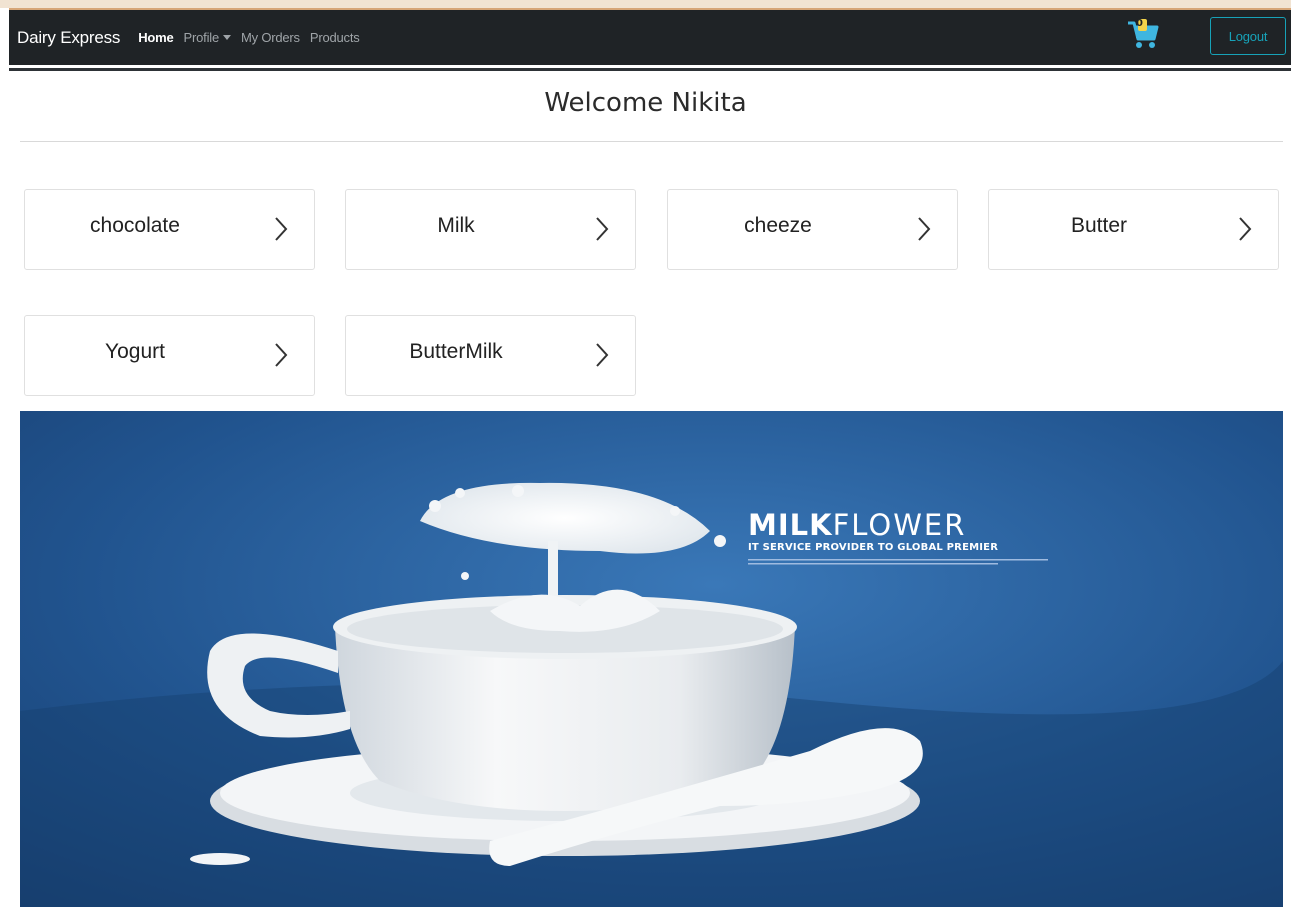  I want to click on category-card-chocolate: chocolate, so click(169, 229).